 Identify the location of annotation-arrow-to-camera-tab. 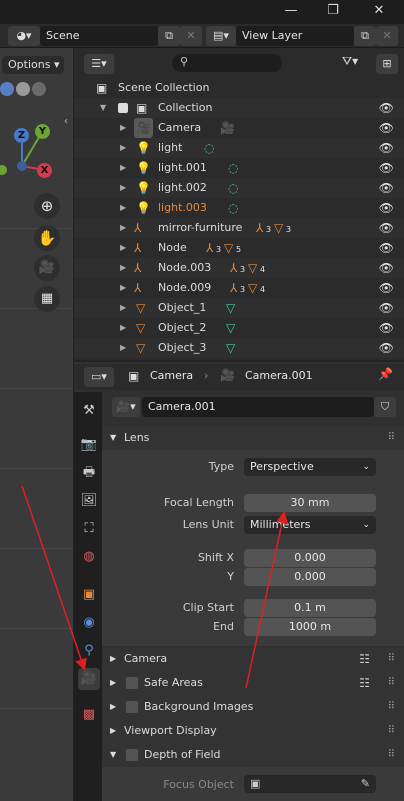
(54, 578).